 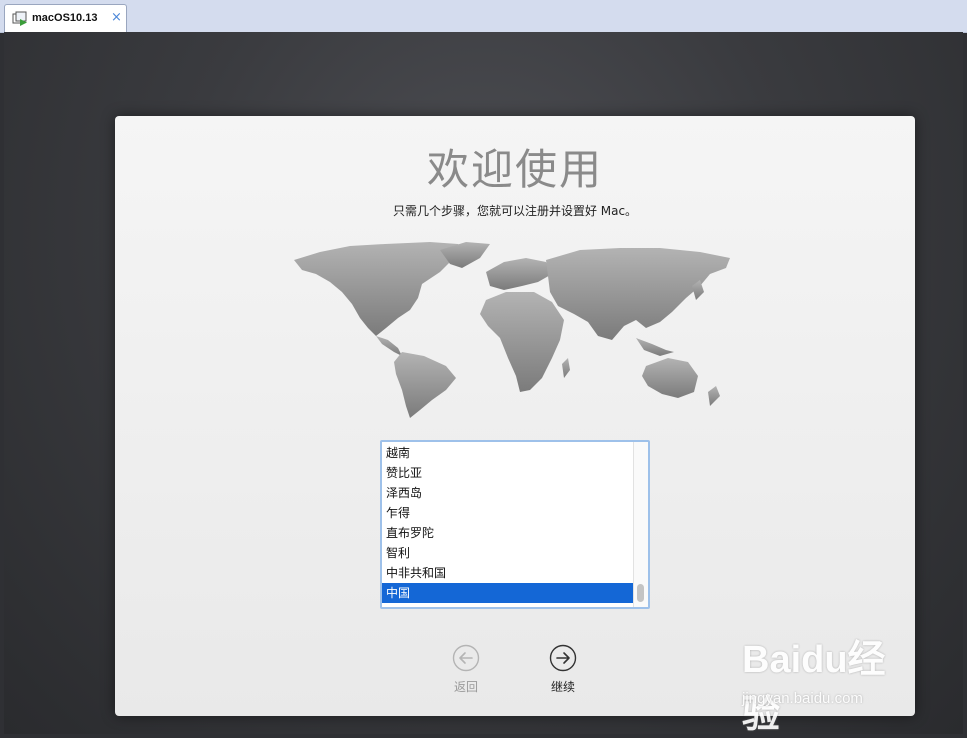 I want to click on list-item: 赞比亚, so click(x=508, y=473).